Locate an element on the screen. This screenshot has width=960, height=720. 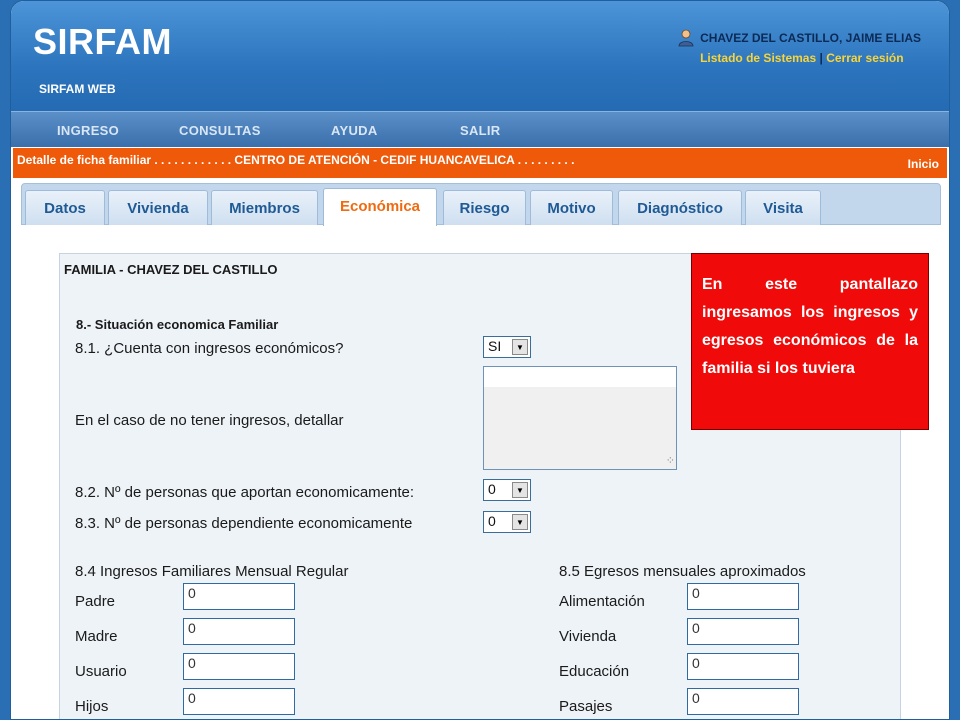
nav-item-consultas: CONSULTAS is located at coordinates (220, 130).